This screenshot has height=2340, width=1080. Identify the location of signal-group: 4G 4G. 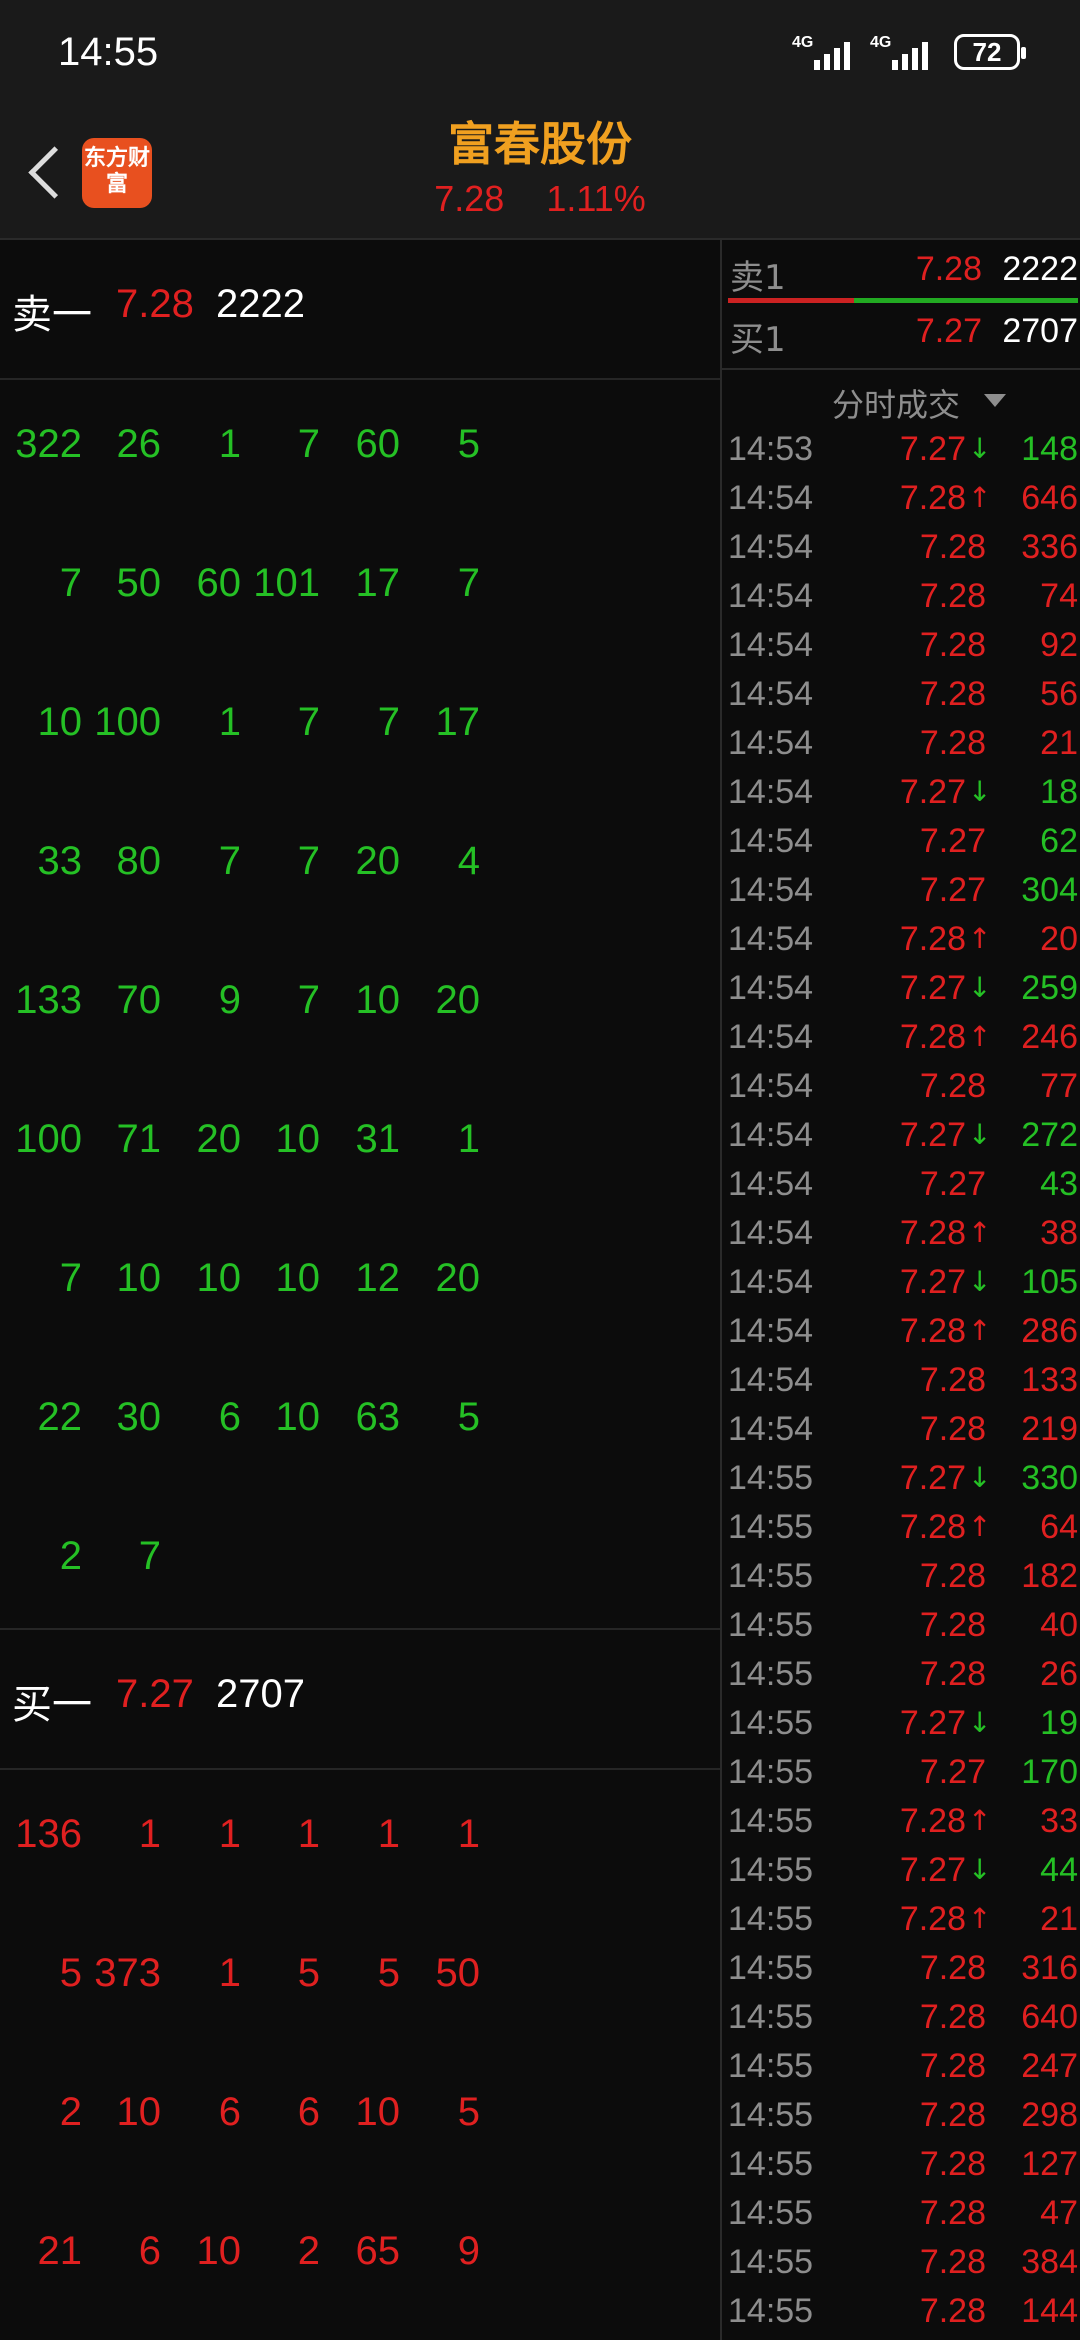
(861, 52).